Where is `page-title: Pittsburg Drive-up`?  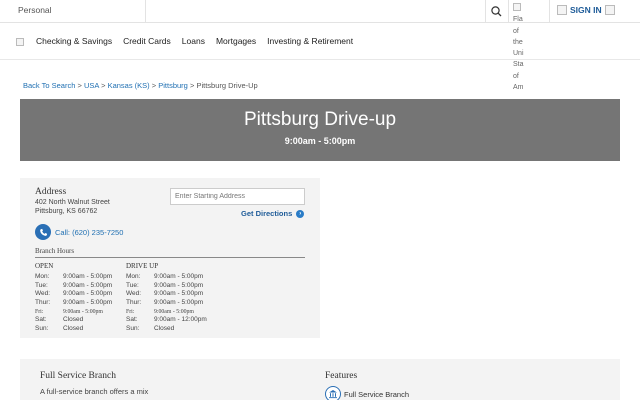 page-title: Pittsburg Drive-up is located at coordinates (320, 119).